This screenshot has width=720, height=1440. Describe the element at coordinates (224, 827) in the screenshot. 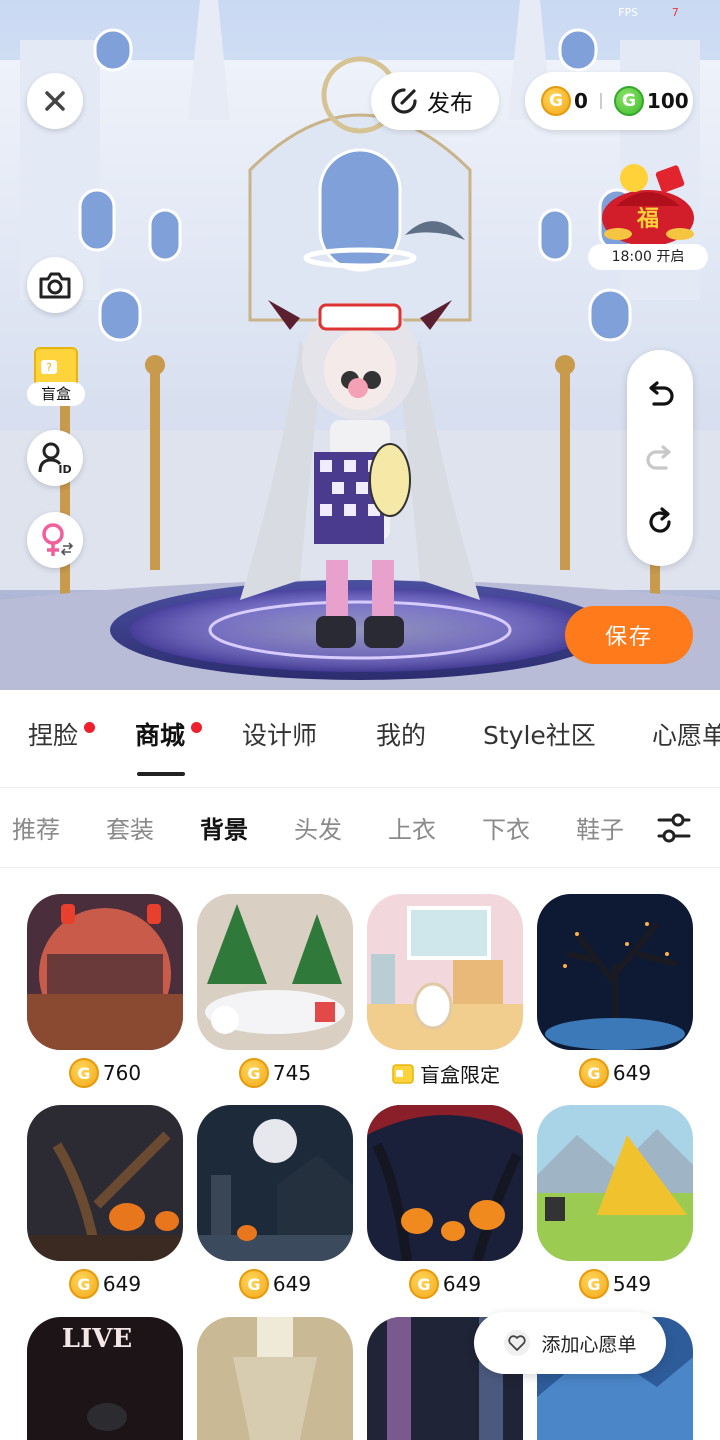

I see `category-background: 背景` at that location.